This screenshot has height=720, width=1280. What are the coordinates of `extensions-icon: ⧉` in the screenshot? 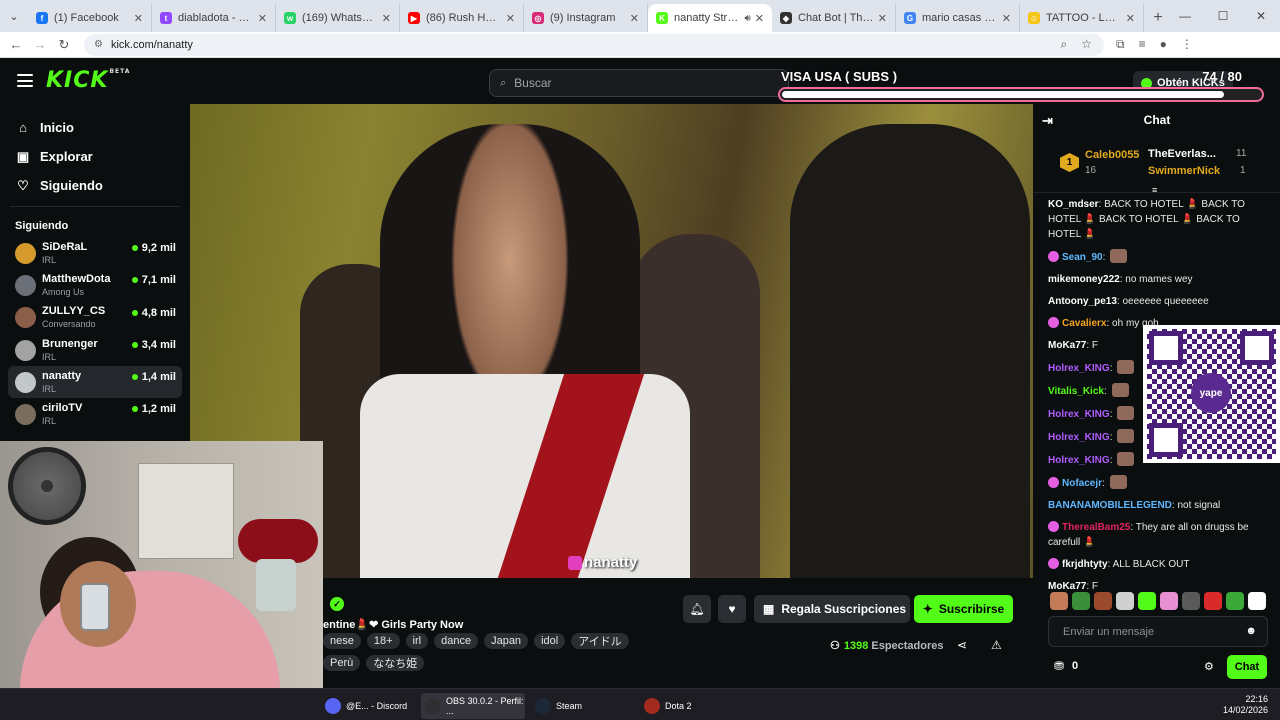 It's located at (1120, 44).